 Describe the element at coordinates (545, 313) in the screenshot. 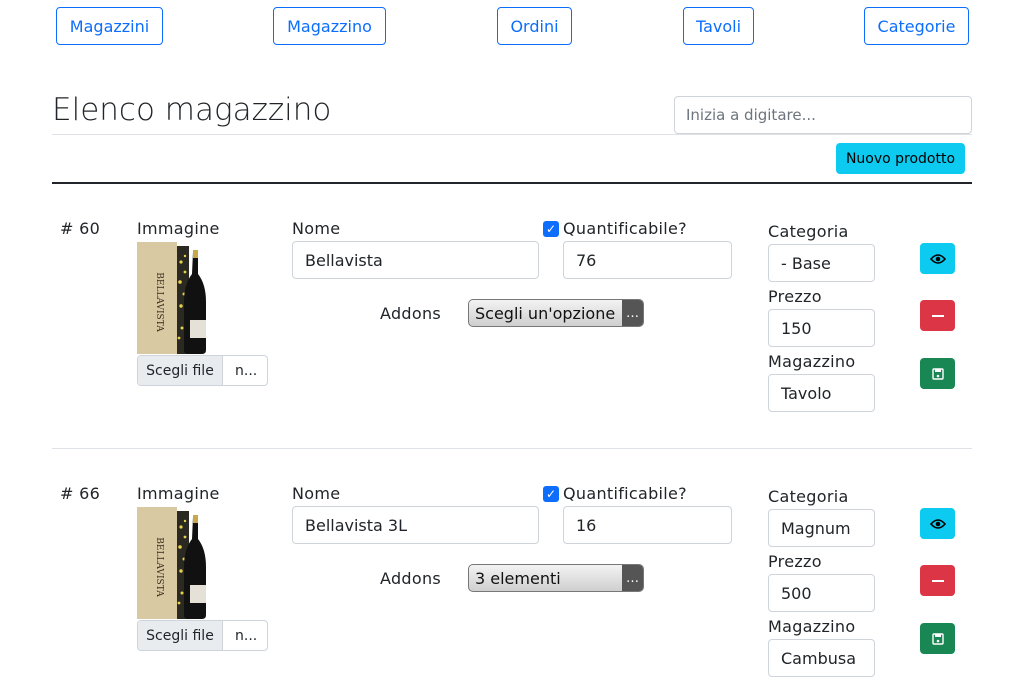

I see `addons-value: Scegli un'opzione` at that location.